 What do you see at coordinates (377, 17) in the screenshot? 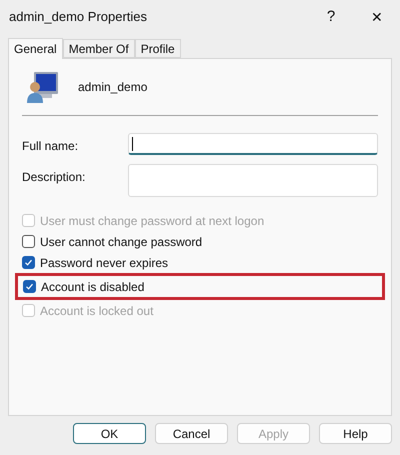
I see `close-button: ✕` at bounding box center [377, 17].